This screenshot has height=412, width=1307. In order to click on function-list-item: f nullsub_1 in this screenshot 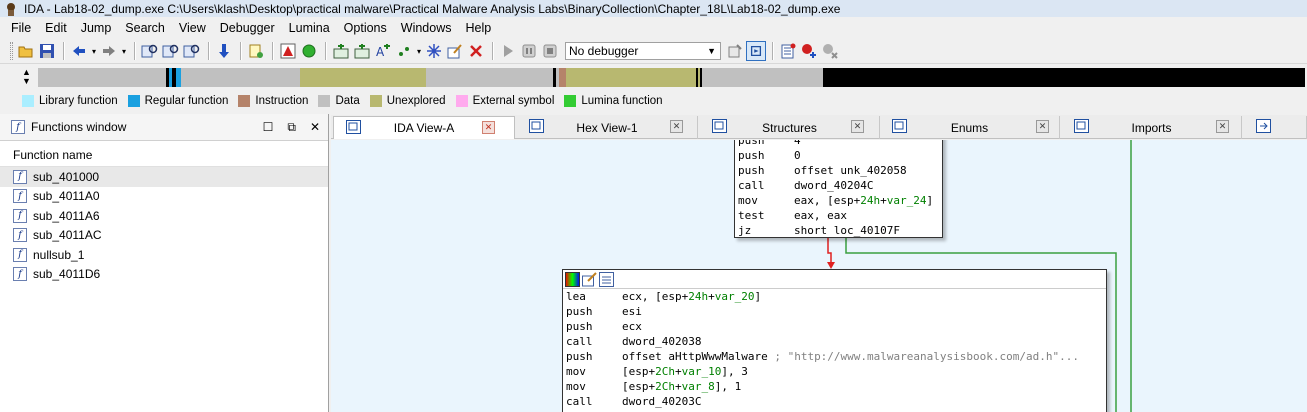, I will do `click(164, 255)`.